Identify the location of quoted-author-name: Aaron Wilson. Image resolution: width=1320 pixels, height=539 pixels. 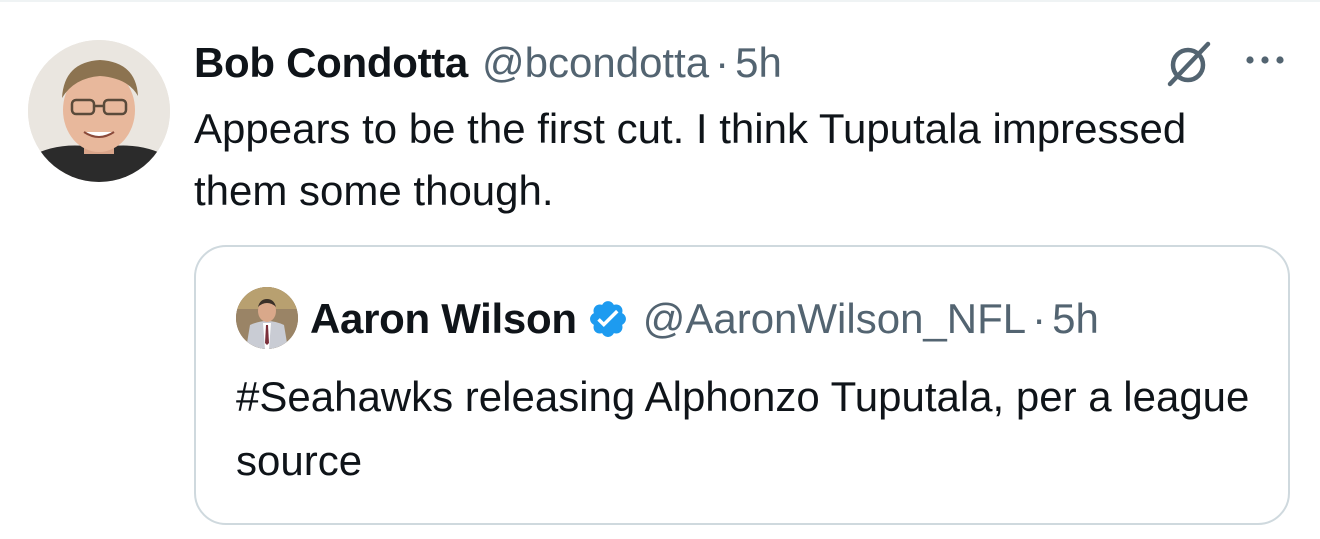
(443, 319).